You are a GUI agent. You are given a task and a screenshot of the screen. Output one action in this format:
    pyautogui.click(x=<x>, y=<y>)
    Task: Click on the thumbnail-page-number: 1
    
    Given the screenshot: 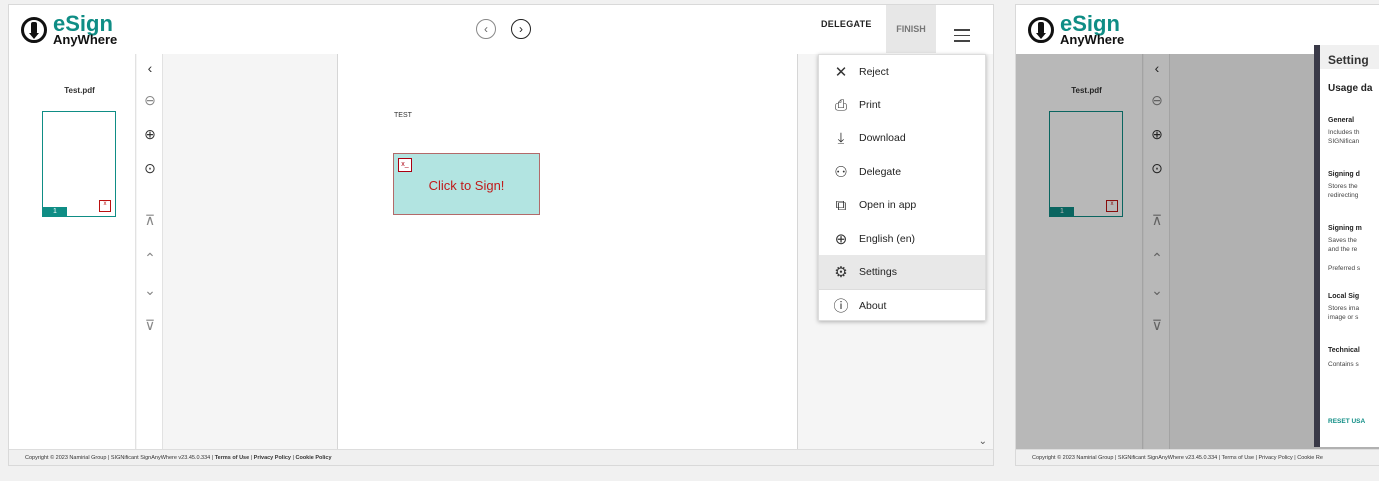 What is the action you would take?
    pyautogui.click(x=55, y=211)
    